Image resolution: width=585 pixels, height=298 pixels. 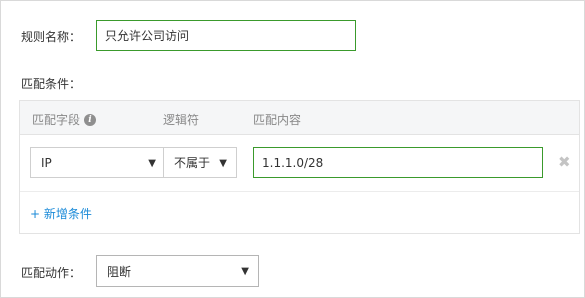 I want to click on add-condition-link: + 新增条件, so click(x=61, y=213).